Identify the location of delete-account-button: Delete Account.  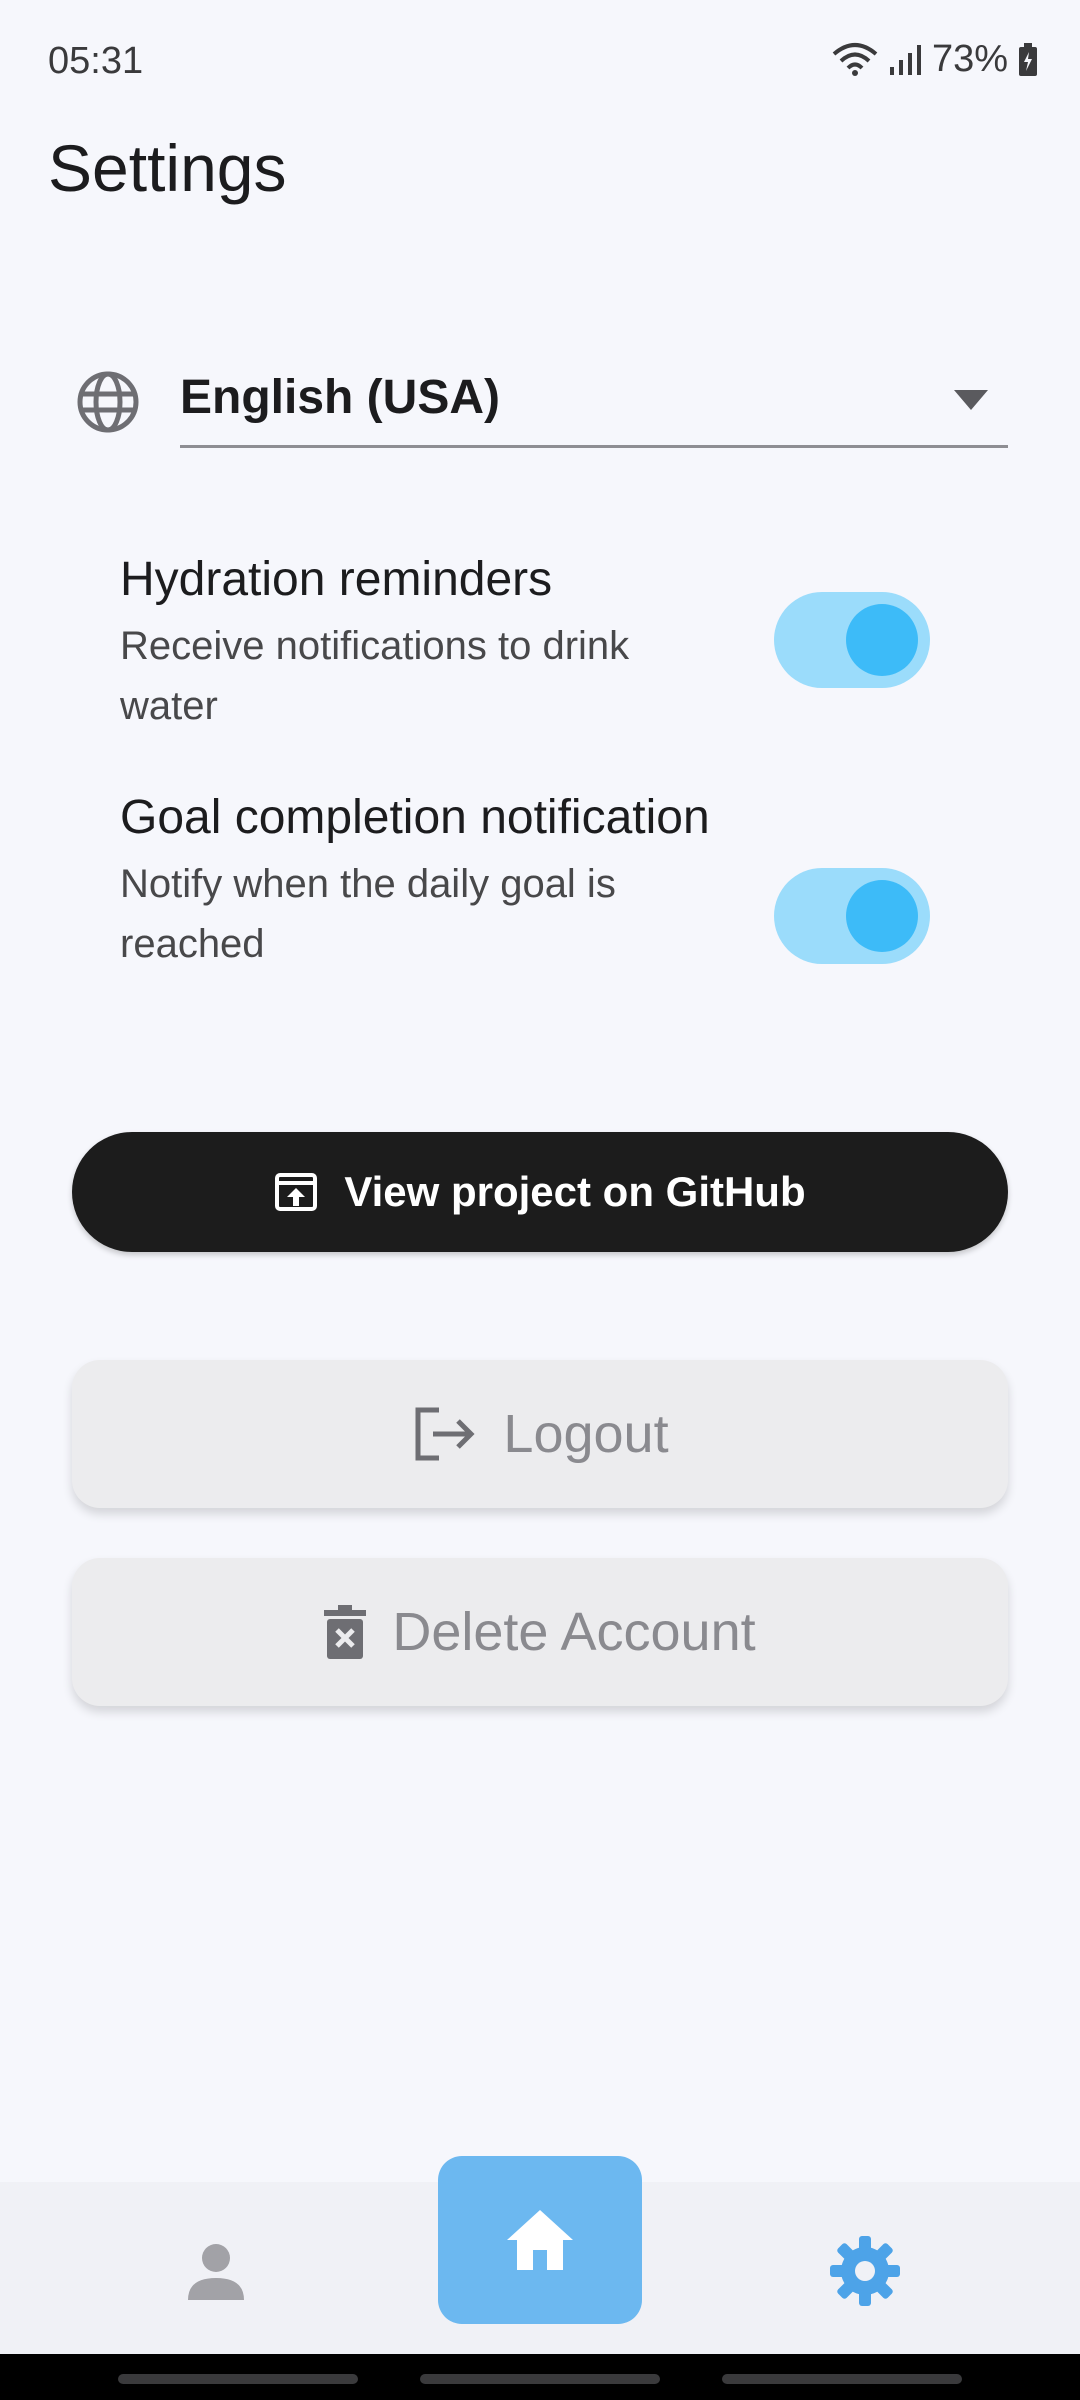
(540, 1632).